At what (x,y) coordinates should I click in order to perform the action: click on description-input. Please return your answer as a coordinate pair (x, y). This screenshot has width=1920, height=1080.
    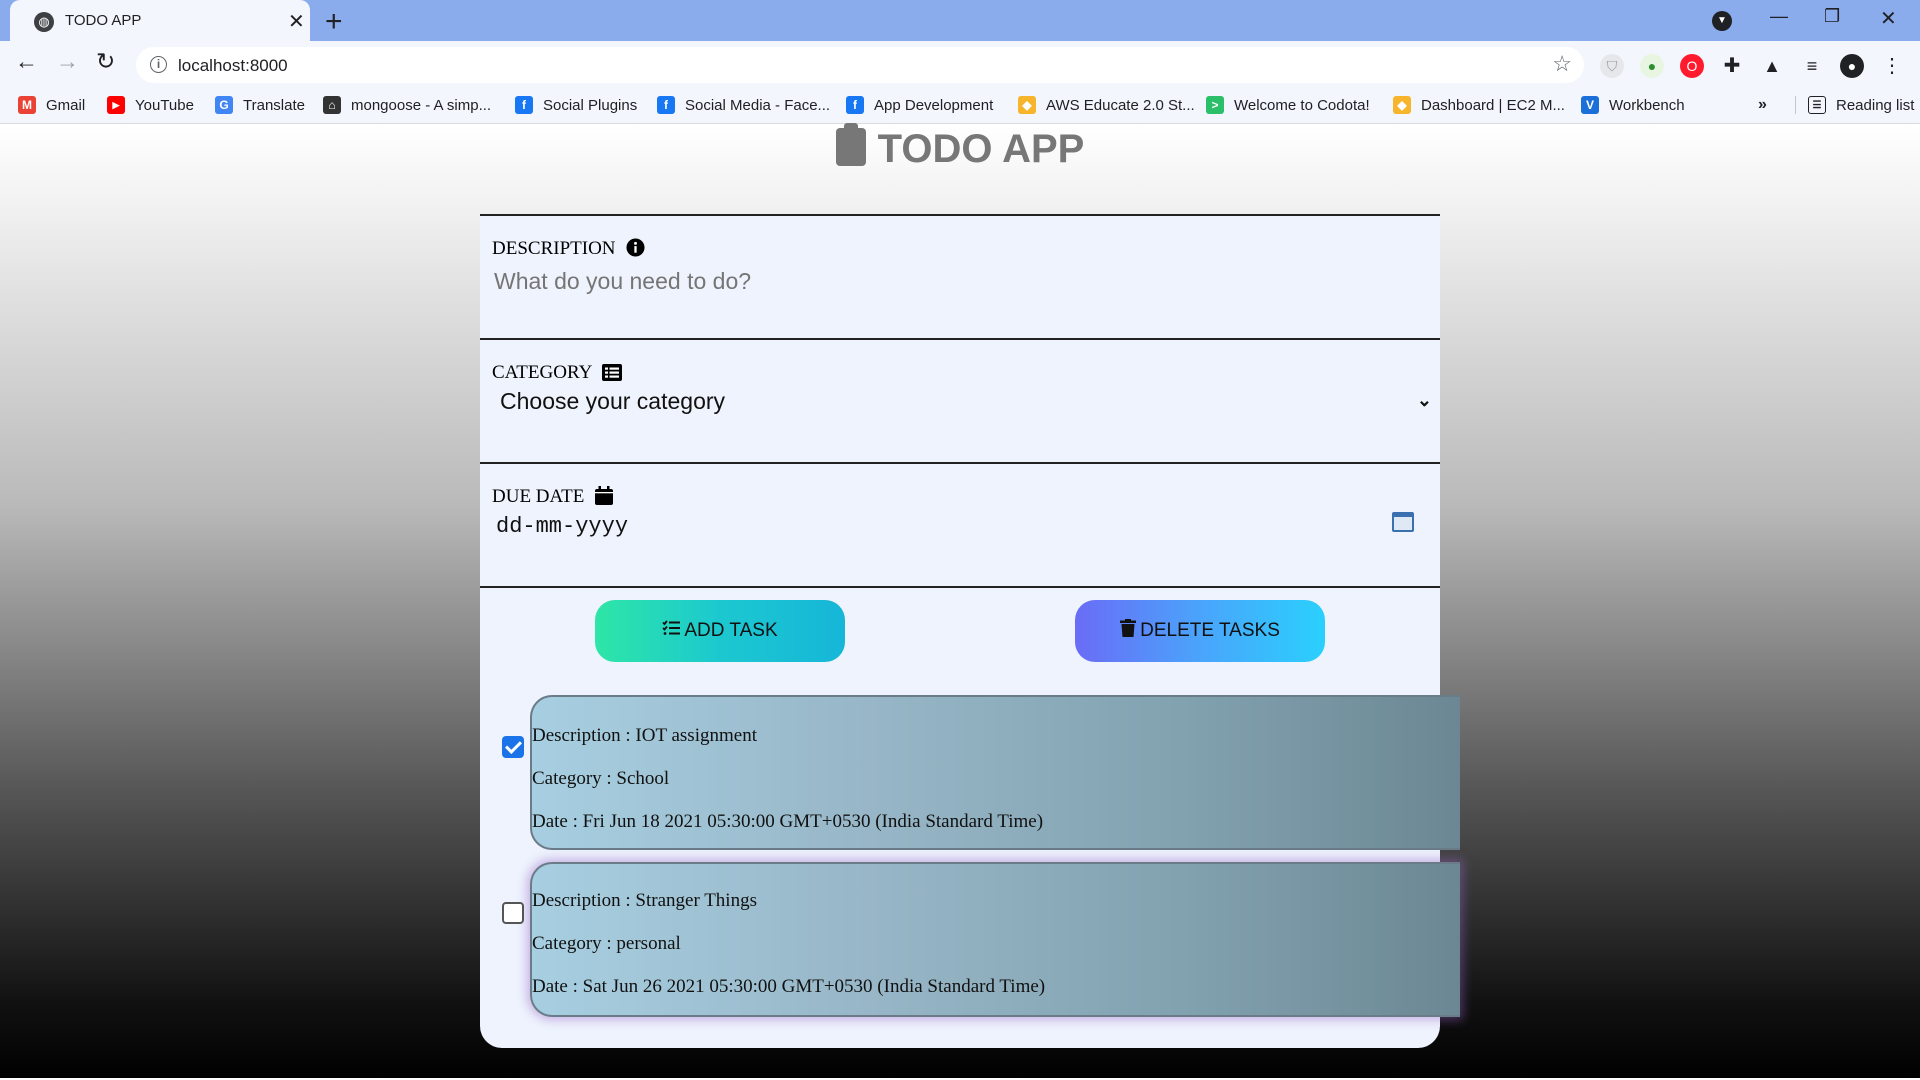
    Looking at the image, I should click on (959, 281).